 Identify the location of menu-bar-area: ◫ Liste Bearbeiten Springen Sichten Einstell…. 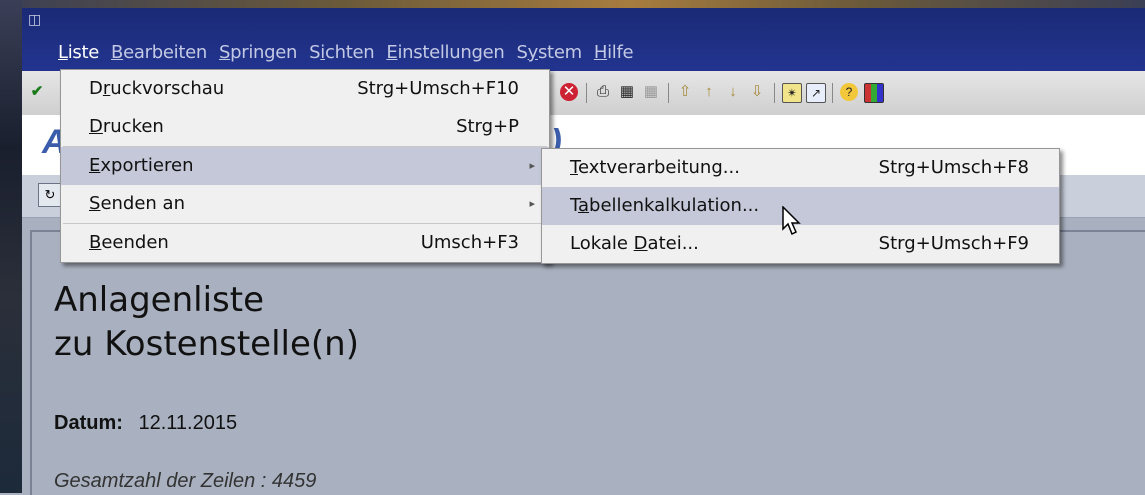
(583, 39).